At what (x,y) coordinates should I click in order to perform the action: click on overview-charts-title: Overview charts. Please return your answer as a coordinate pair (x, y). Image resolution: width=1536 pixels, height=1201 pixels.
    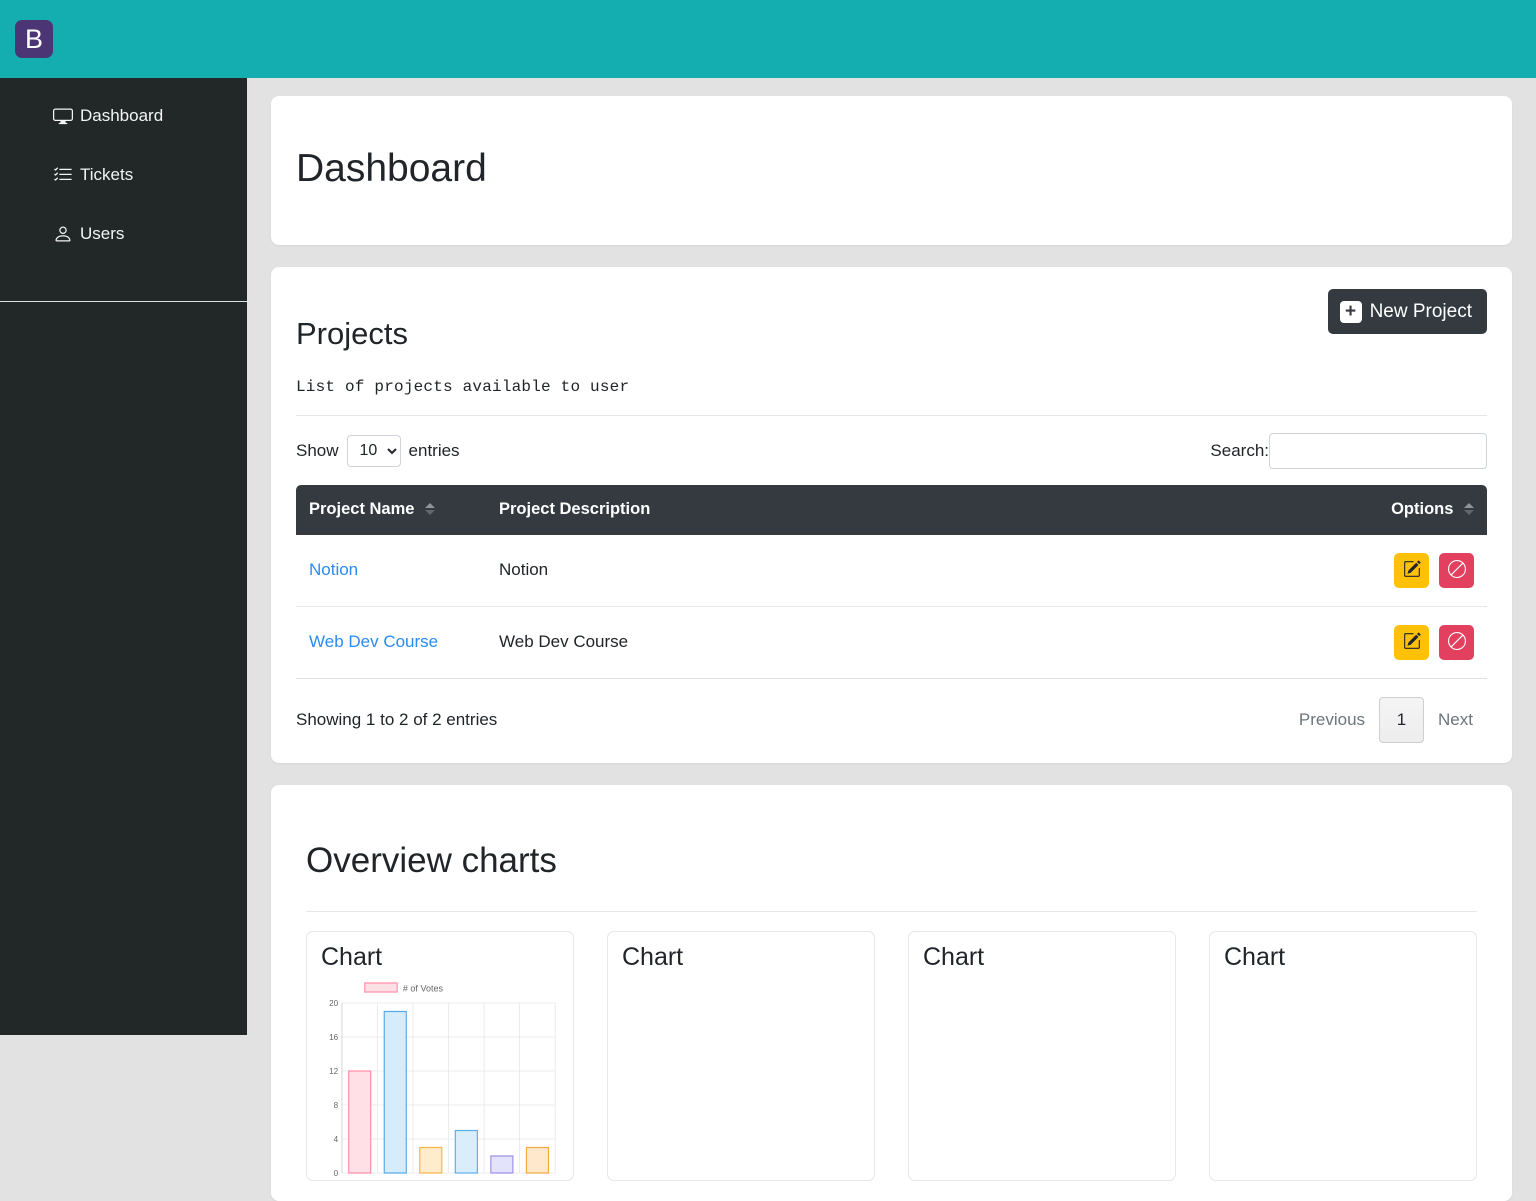
    Looking at the image, I should click on (431, 860).